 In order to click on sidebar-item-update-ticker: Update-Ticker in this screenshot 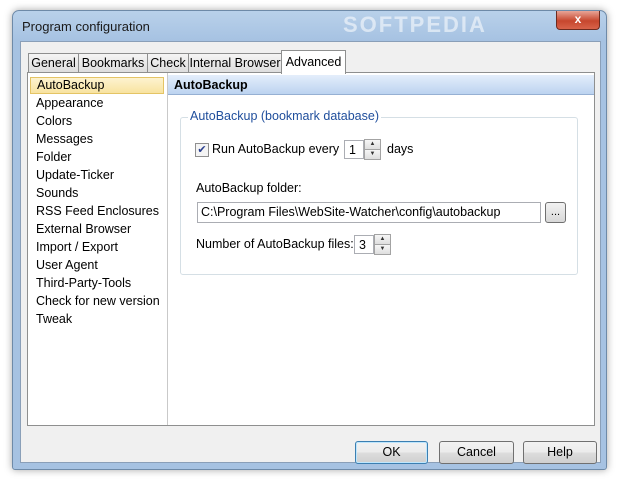, I will do `click(97, 175)`.